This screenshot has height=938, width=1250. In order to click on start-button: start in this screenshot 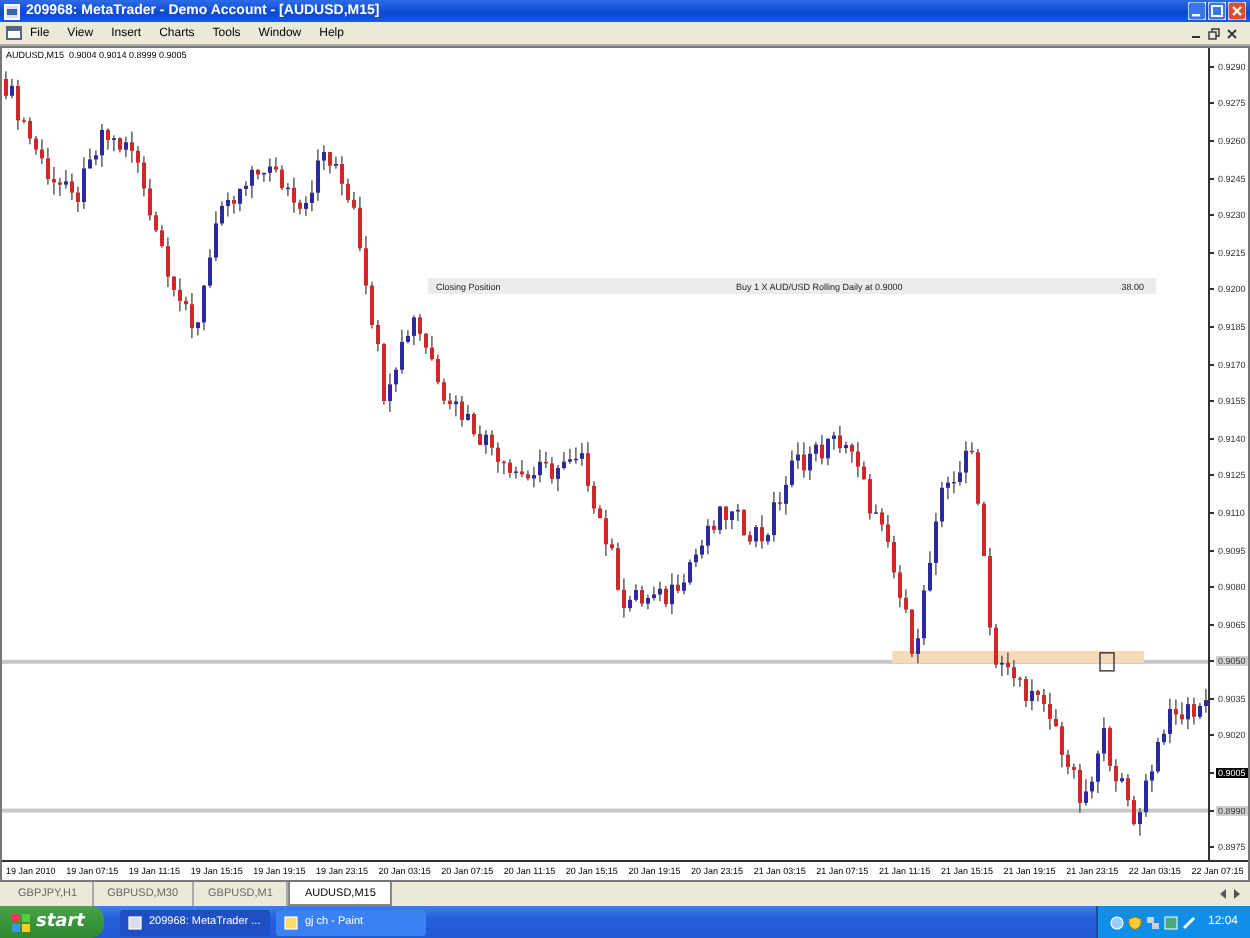, I will do `click(52, 922)`.